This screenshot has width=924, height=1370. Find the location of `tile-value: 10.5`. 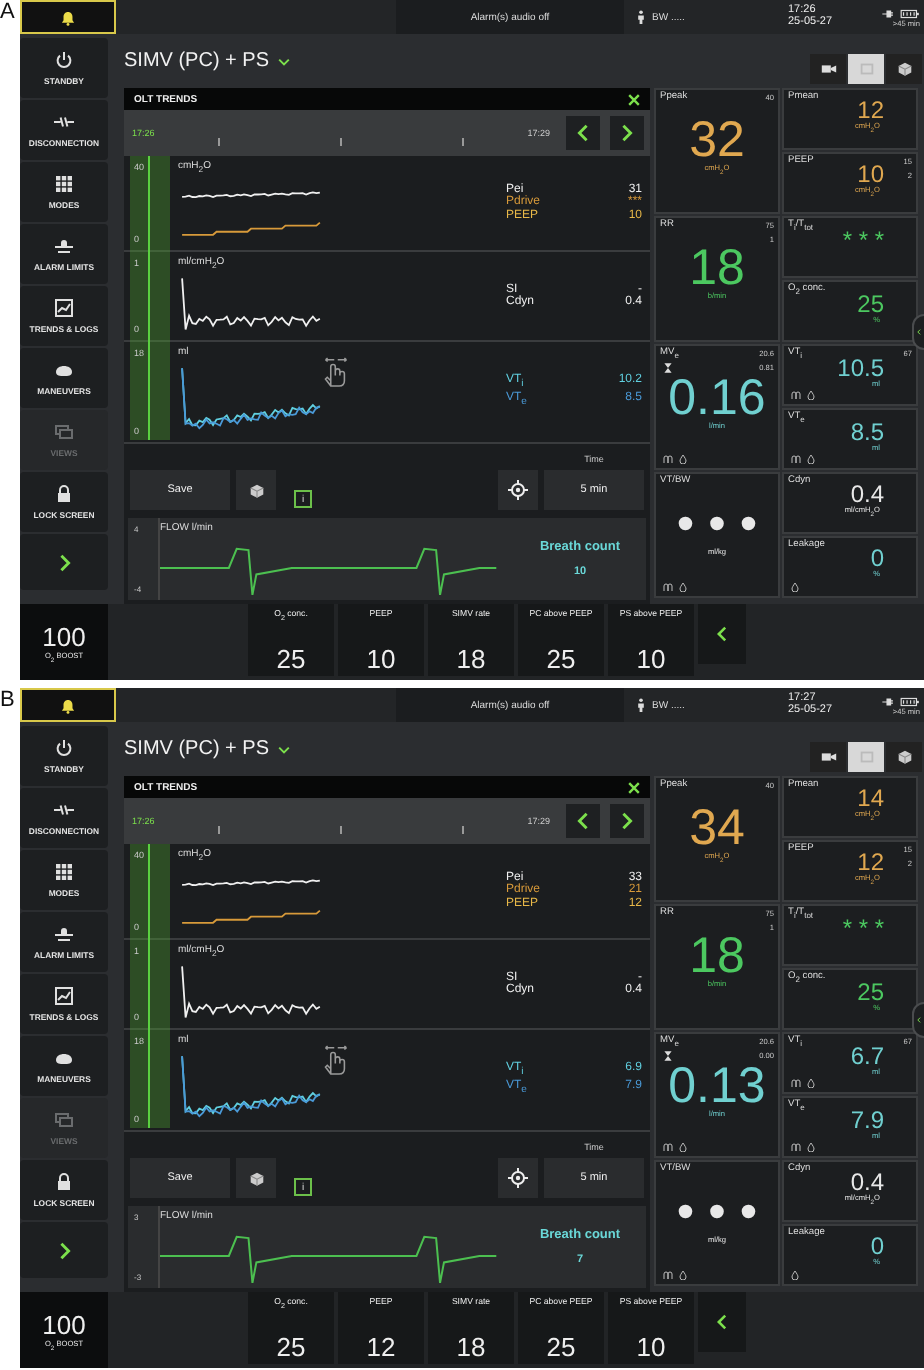

tile-value: 10.5 is located at coordinates (860, 368).